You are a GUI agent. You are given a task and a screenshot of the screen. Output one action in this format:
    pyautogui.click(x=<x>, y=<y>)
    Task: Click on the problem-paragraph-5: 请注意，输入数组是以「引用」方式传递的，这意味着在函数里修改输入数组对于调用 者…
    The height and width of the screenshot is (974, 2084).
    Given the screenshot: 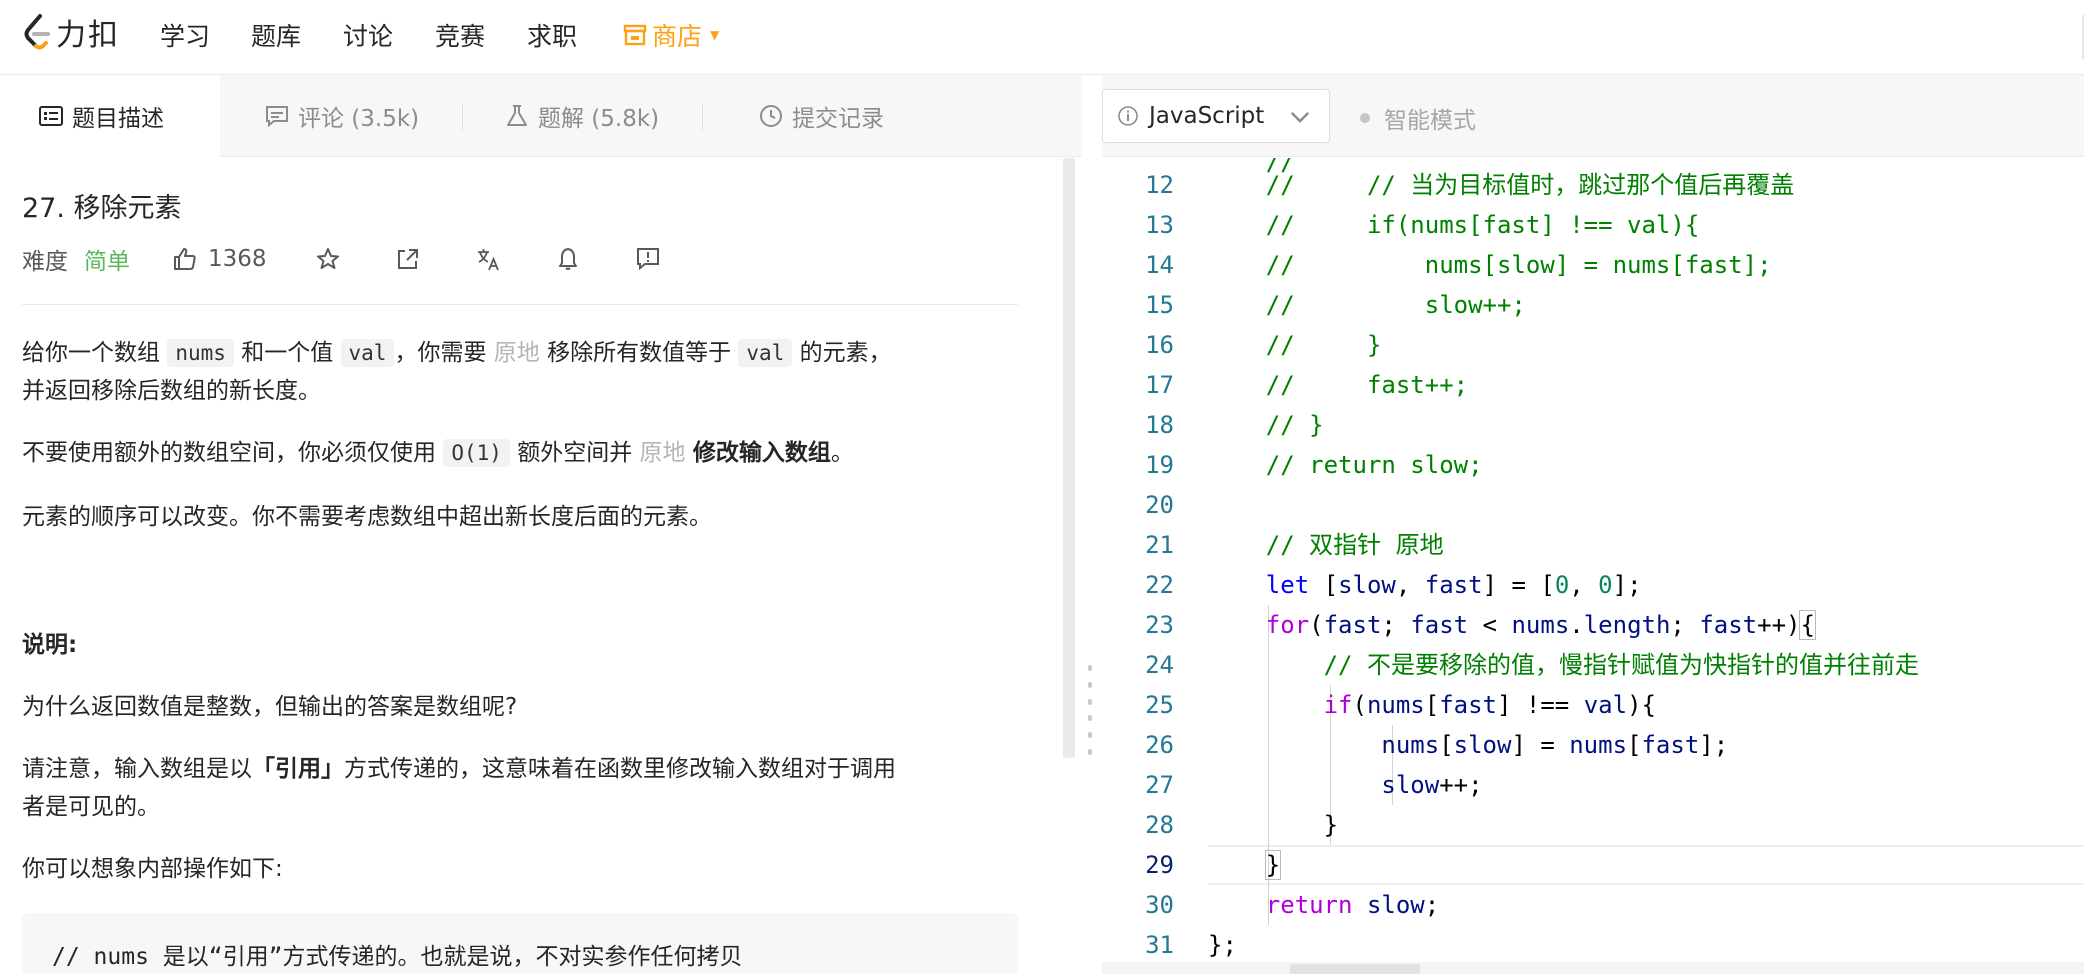 What is the action you would take?
    pyautogui.click(x=522, y=788)
    